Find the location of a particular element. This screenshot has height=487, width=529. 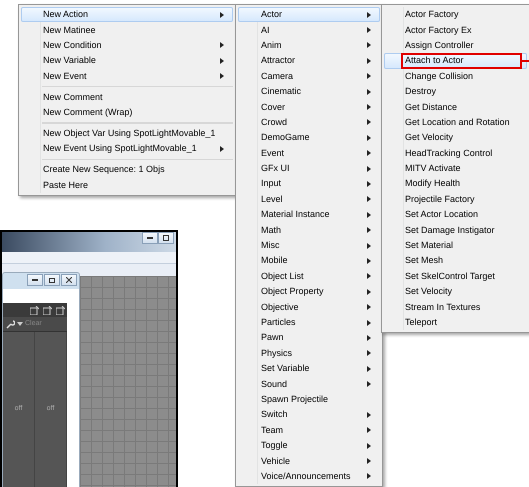

menu-item: Attach to Actor is located at coordinates (455, 61).